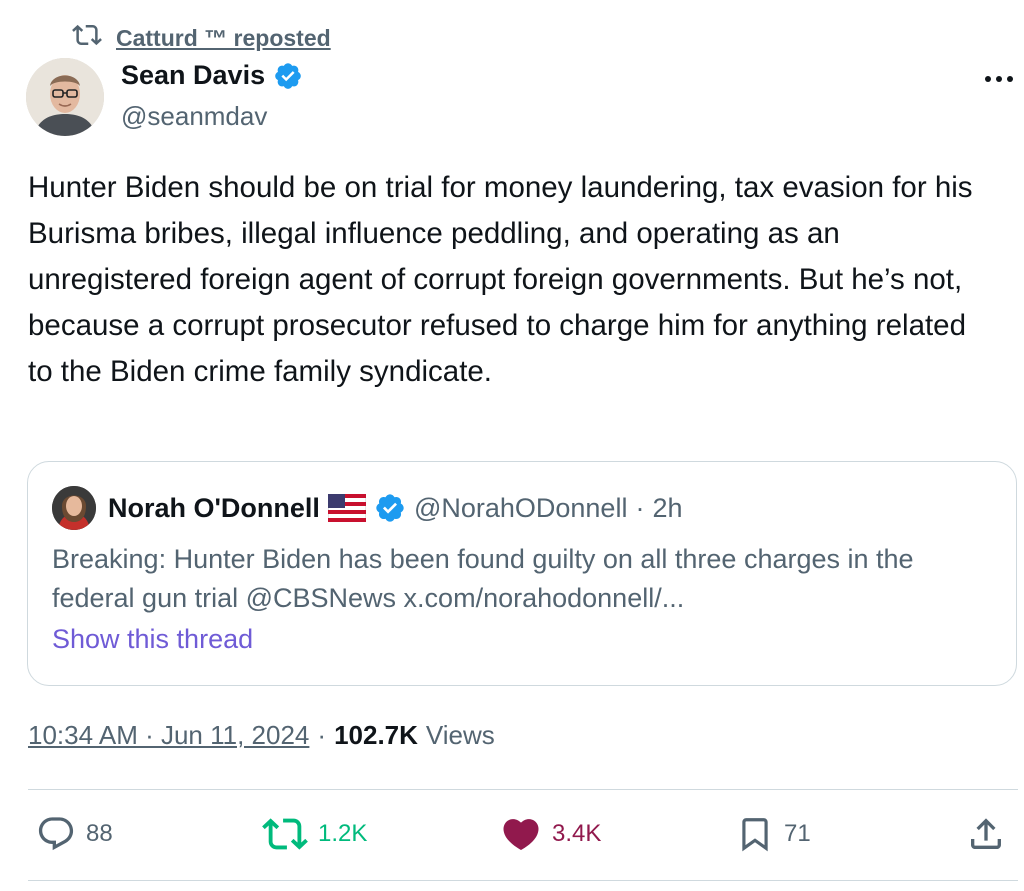  I want to click on verified-badge-icon, so click(288, 76).